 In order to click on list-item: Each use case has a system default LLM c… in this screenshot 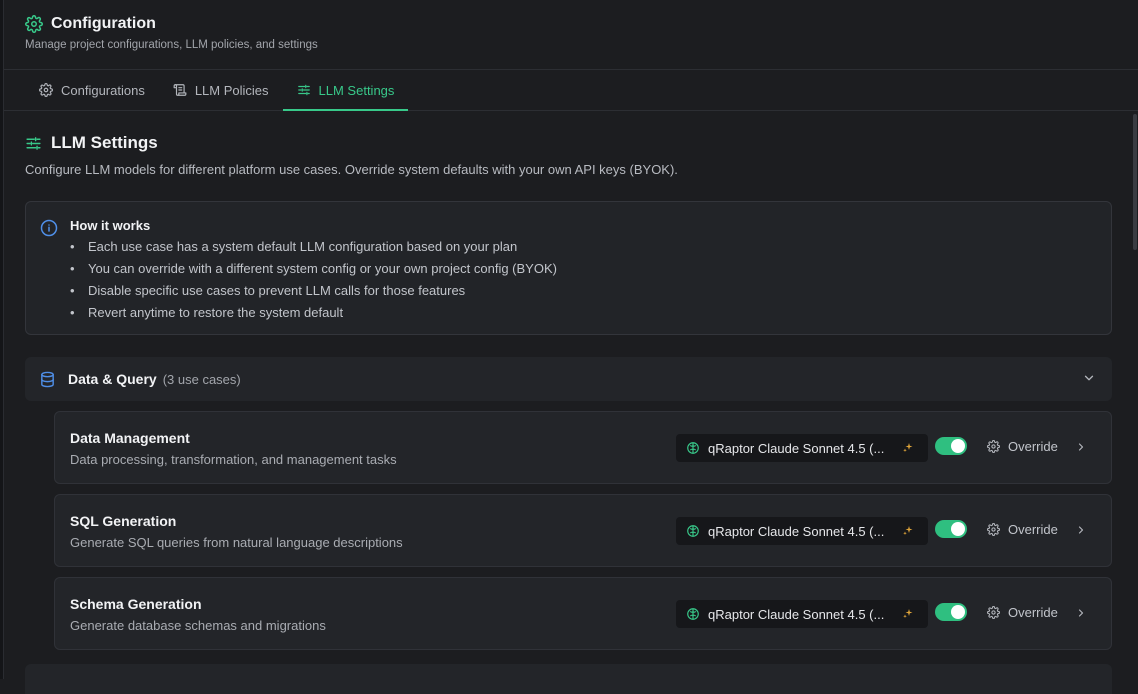, I will do `click(313, 248)`.